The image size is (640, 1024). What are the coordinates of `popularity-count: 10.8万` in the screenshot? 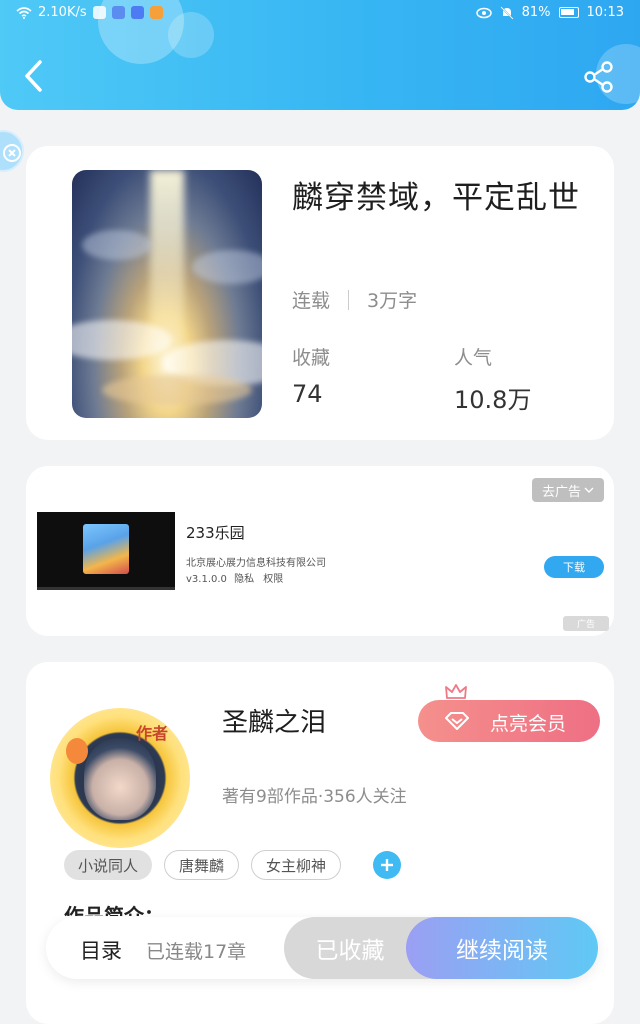 It's located at (493, 400).